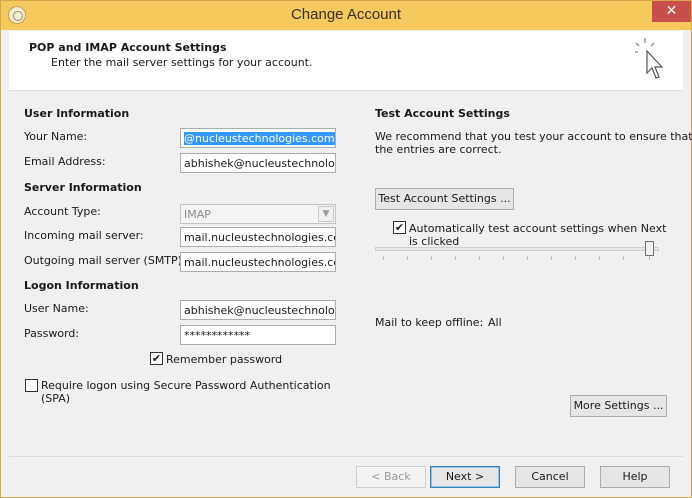  I want to click on help-button: Help, so click(635, 477).